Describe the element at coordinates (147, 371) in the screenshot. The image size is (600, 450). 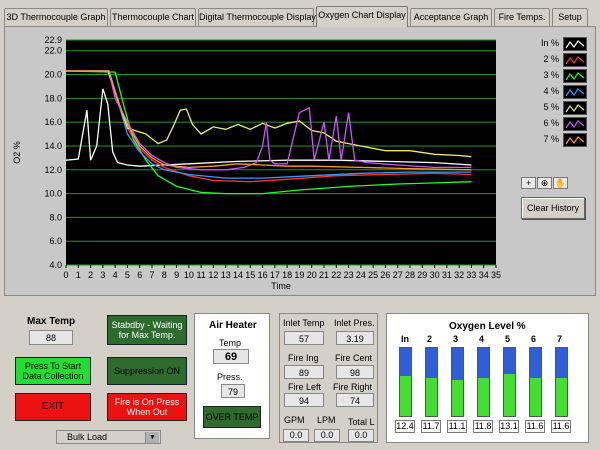
I see `suppression-button: Suppression ON` at that location.